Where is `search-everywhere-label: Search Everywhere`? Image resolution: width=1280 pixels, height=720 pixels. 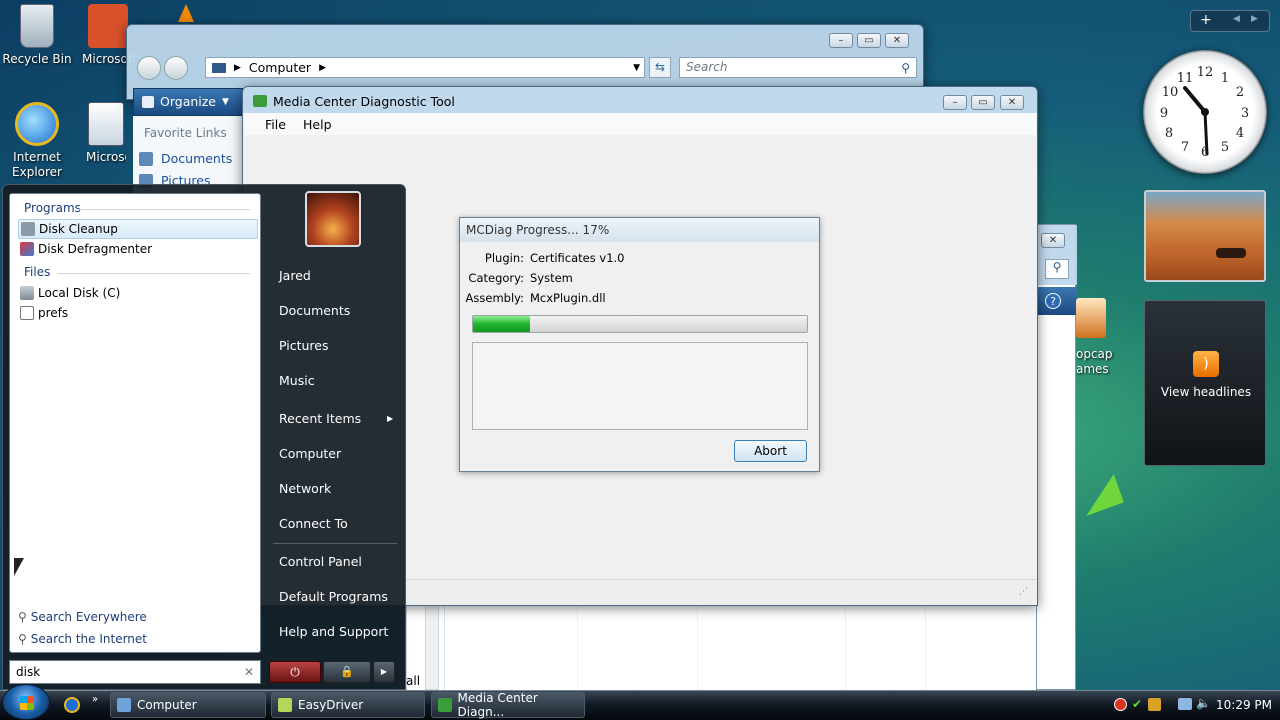 search-everywhere-label: Search Everywhere is located at coordinates (88, 617).